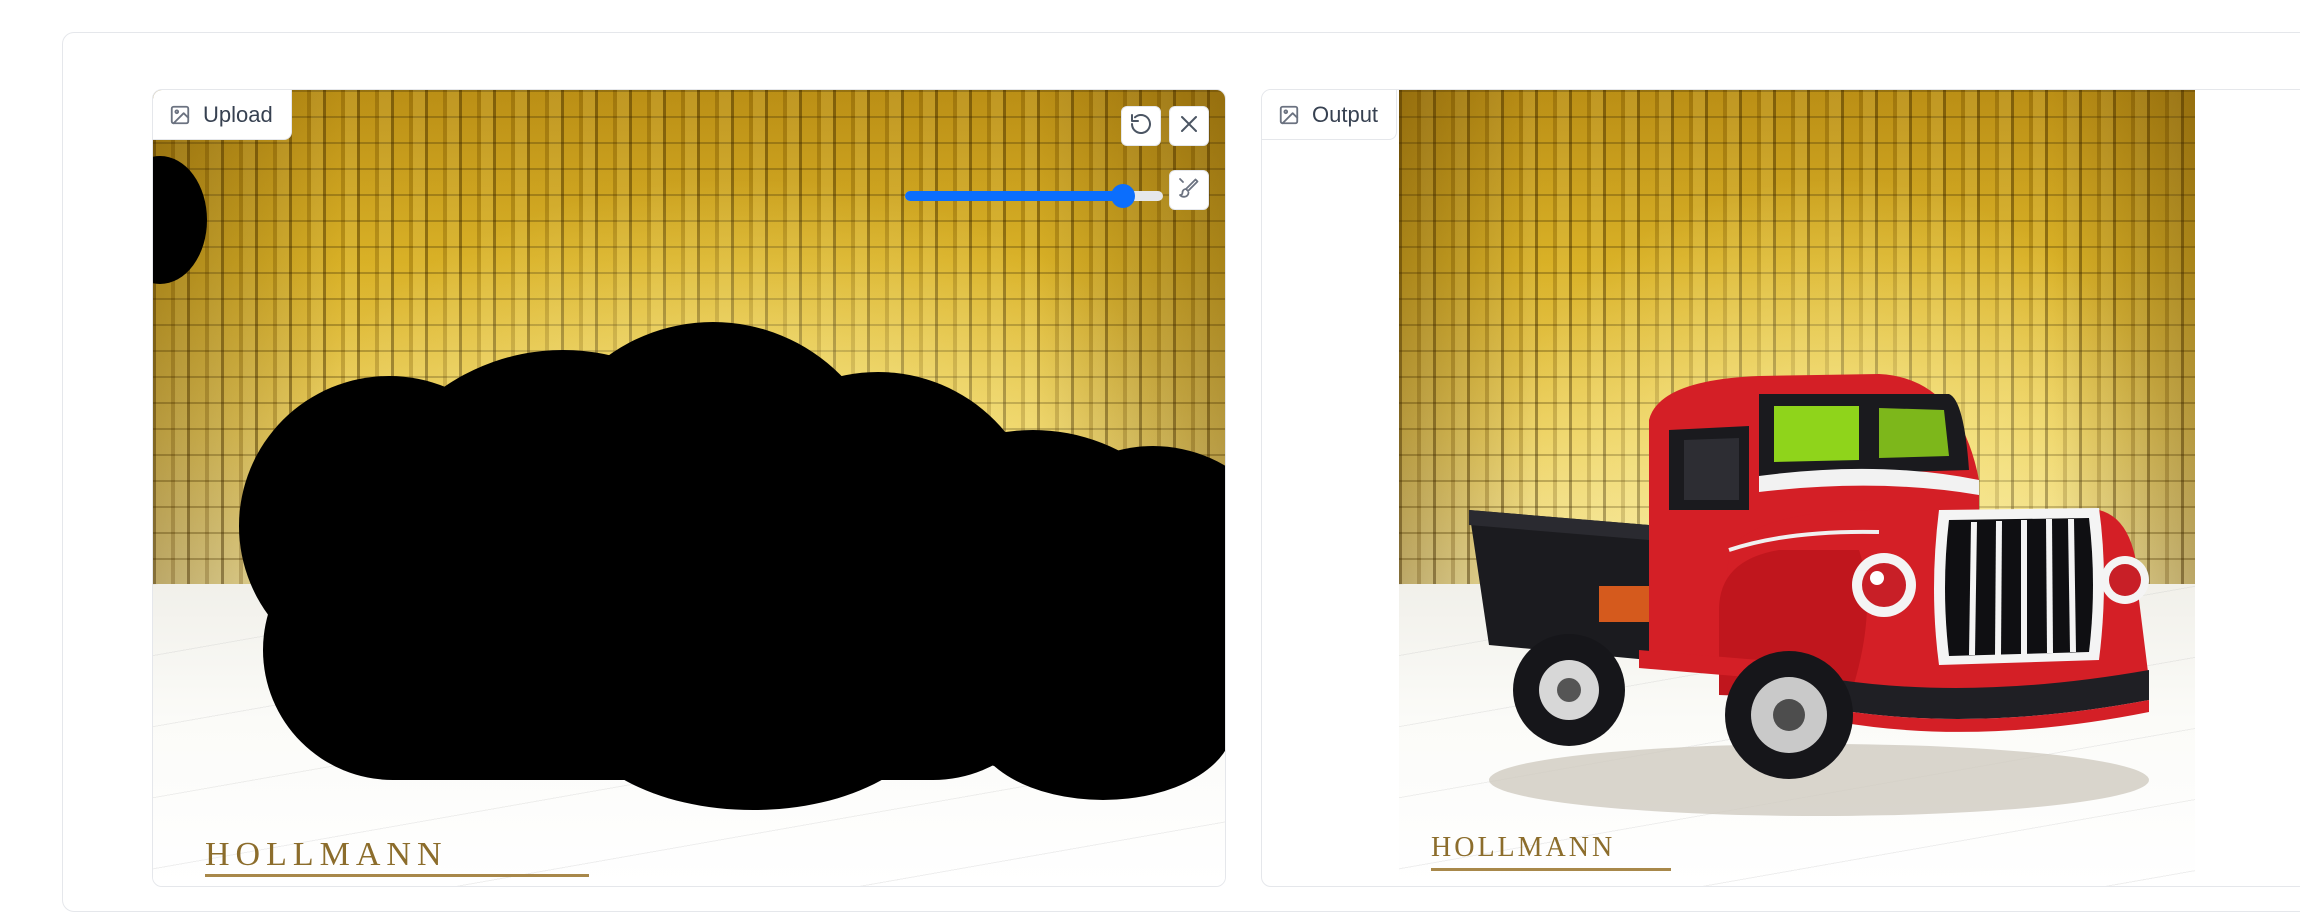 The width and height of the screenshot is (2300, 912). Describe the element at coordinates (1014, 196) in the screenshot. I see `slider-fill` at that location.